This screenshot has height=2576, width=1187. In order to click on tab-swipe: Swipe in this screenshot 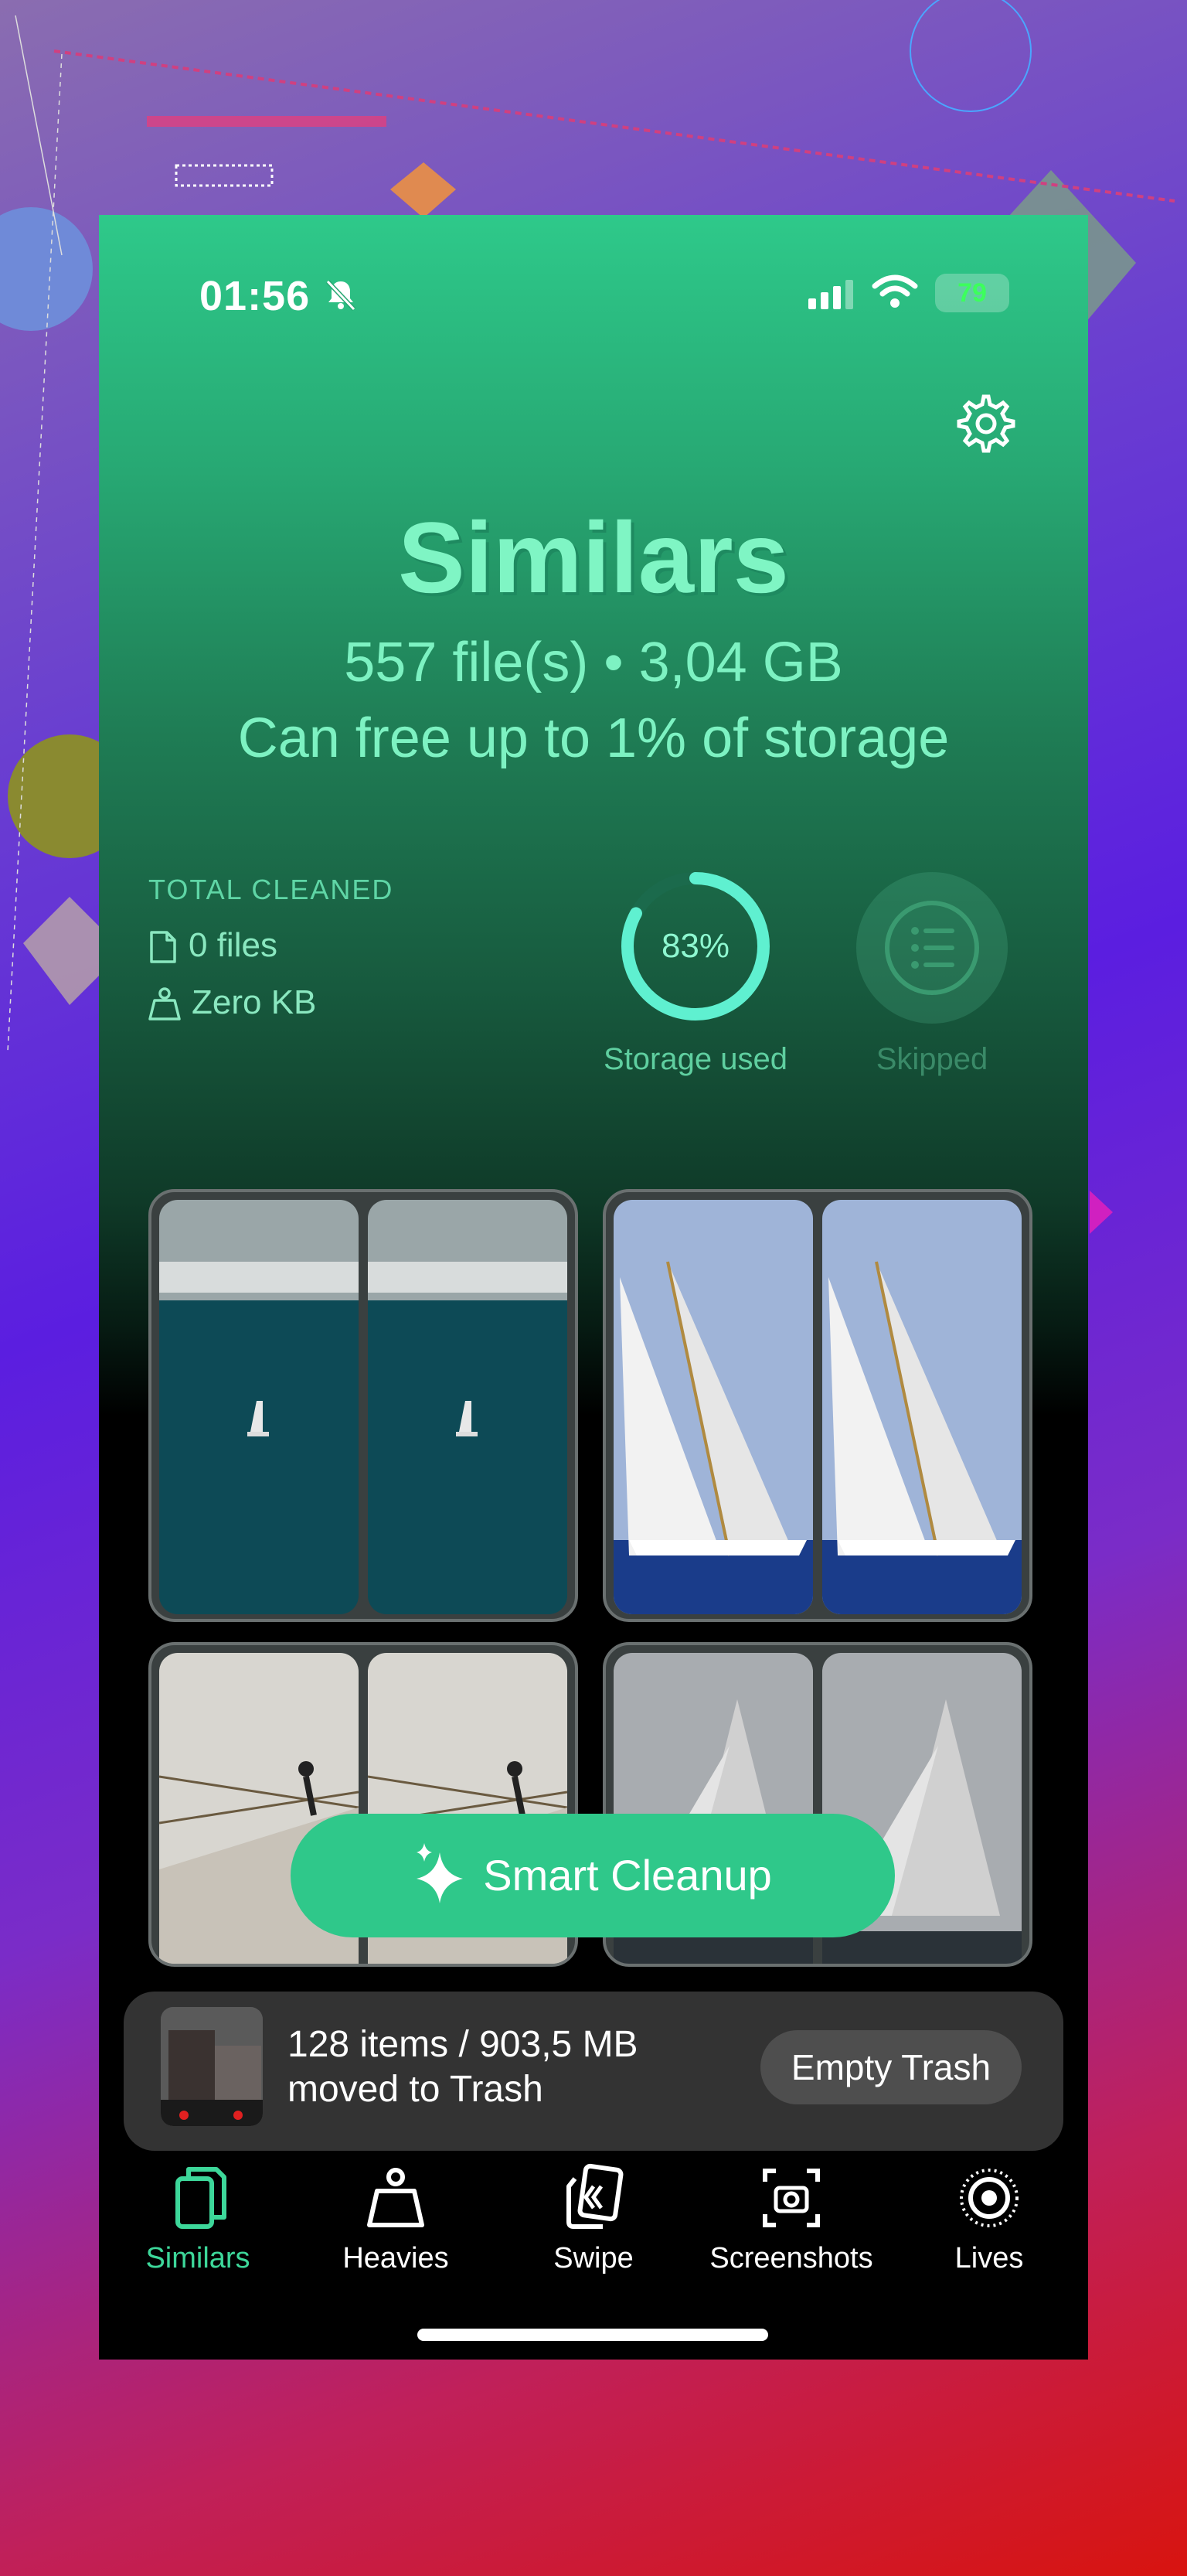, I will do `click(593, 2219)`.